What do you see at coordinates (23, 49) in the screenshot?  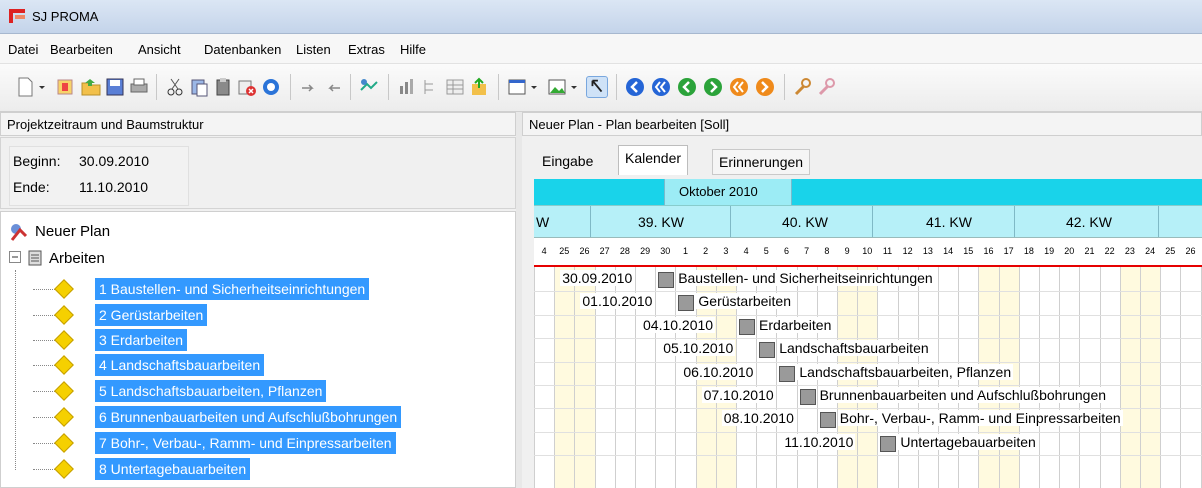 I see `menu-datei: Datei` at bounding box center [23, 49].